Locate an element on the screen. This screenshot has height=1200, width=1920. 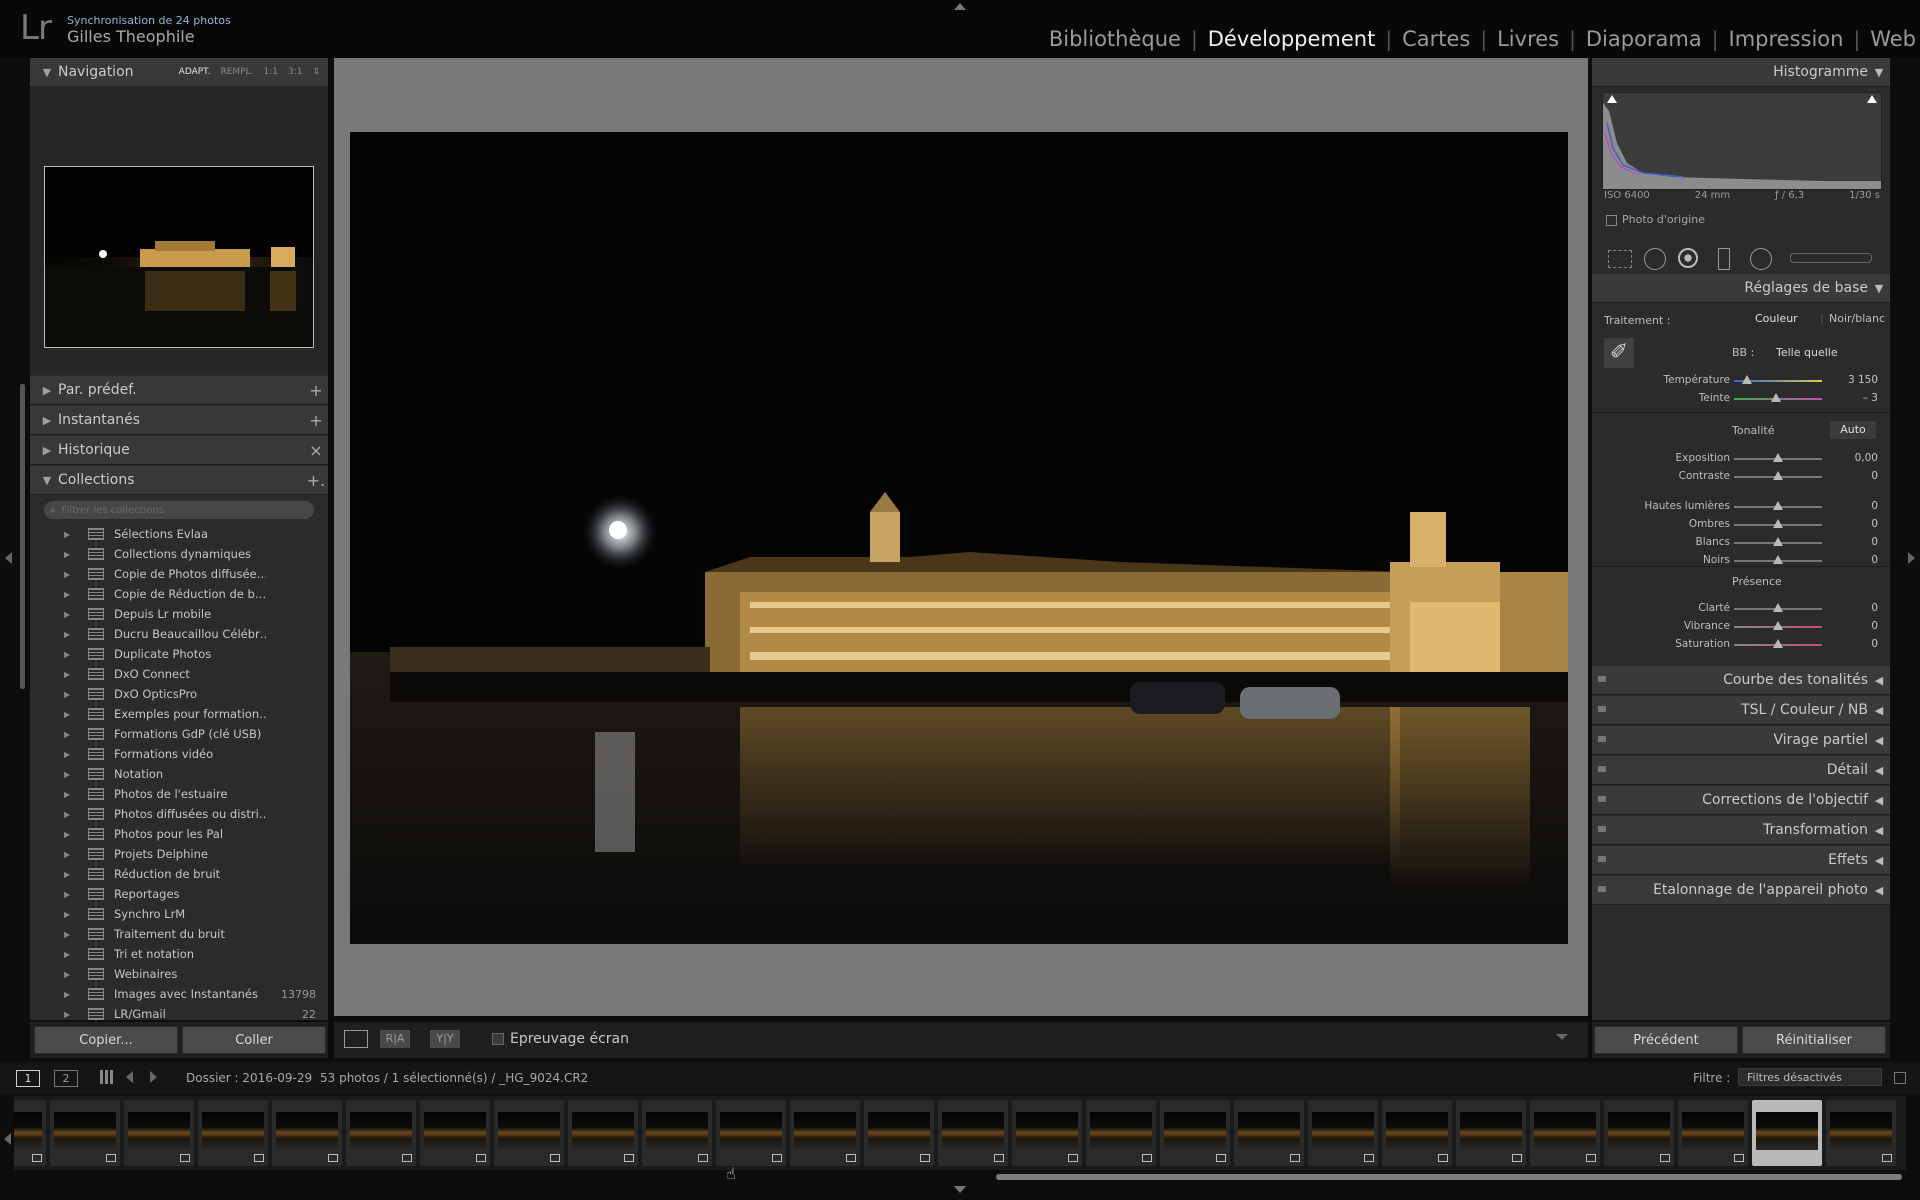
collection-item: ▶ Tri et notation is located at coordinates (179, 954).